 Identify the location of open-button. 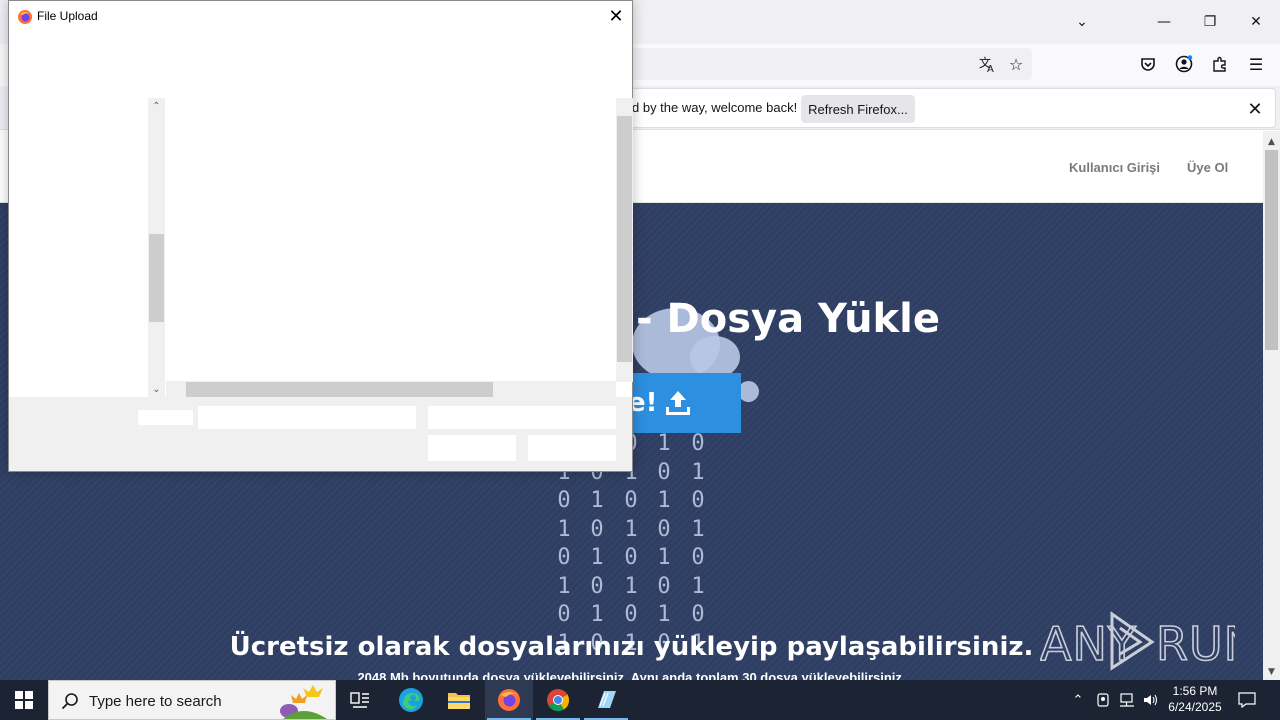
(472, 448).